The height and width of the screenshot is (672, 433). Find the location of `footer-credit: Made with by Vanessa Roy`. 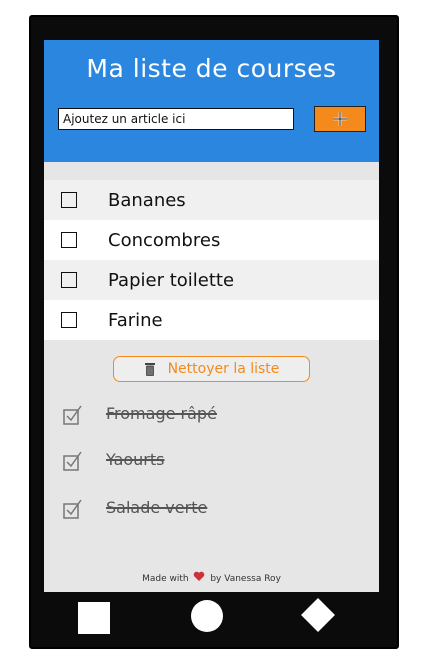

footer-credit: Made with by Vanessa Roy is located at coordinates (211, 577).